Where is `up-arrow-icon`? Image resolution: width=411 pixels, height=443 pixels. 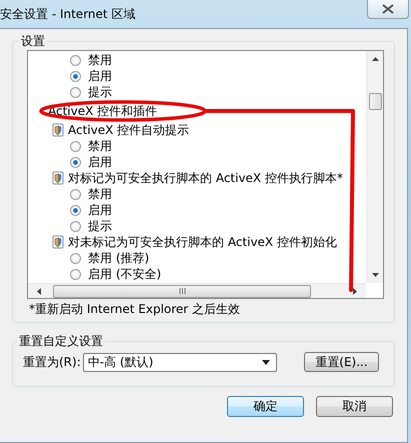 up-arrow-icon is located at coordinates (375, 59).